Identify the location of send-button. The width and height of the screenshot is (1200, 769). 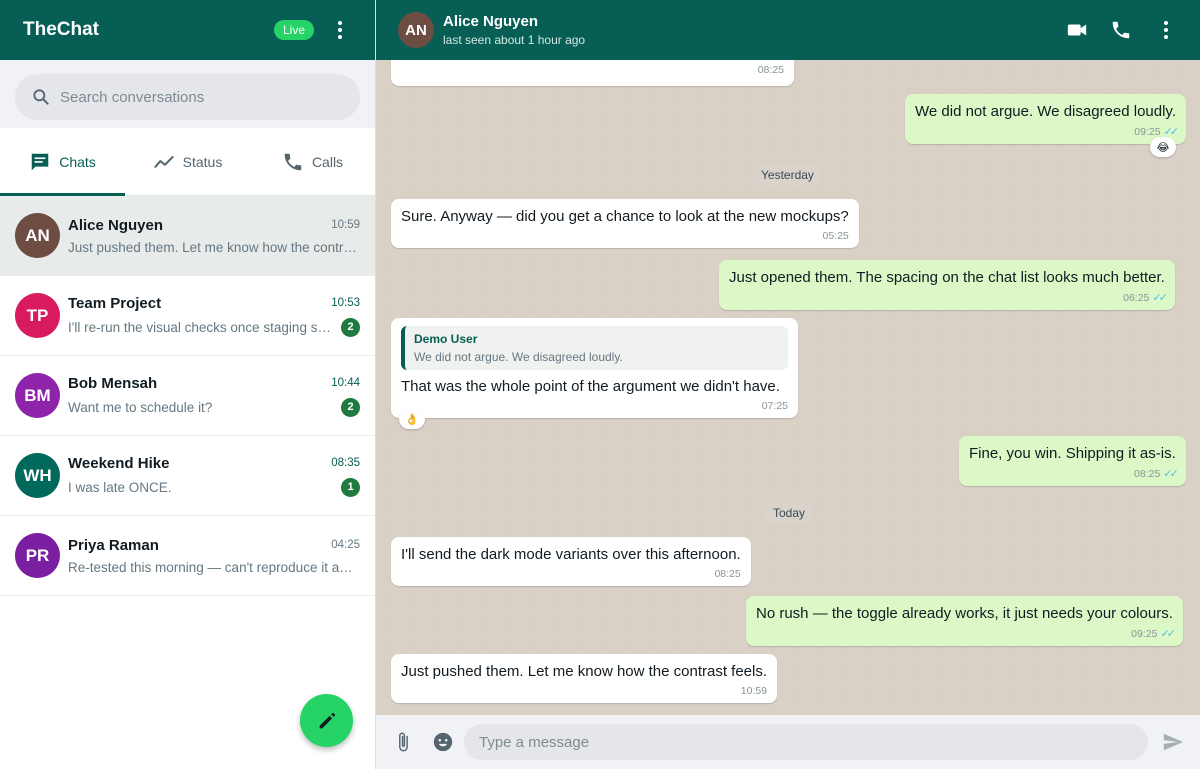
(1173, 742).